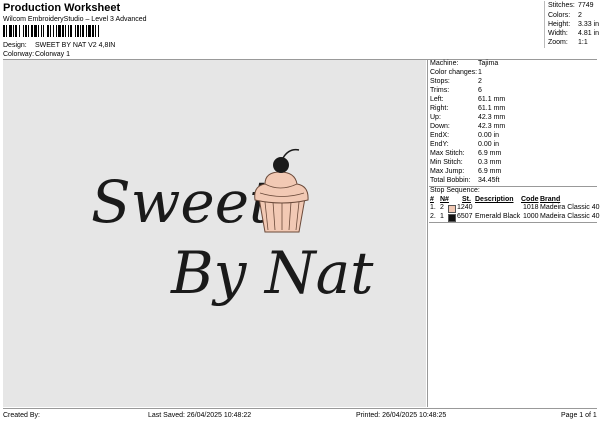  What do you see at coordinates (513, 222) in the screenshot?
I see `table-bottom-rule` at bounding box center [513, 222].